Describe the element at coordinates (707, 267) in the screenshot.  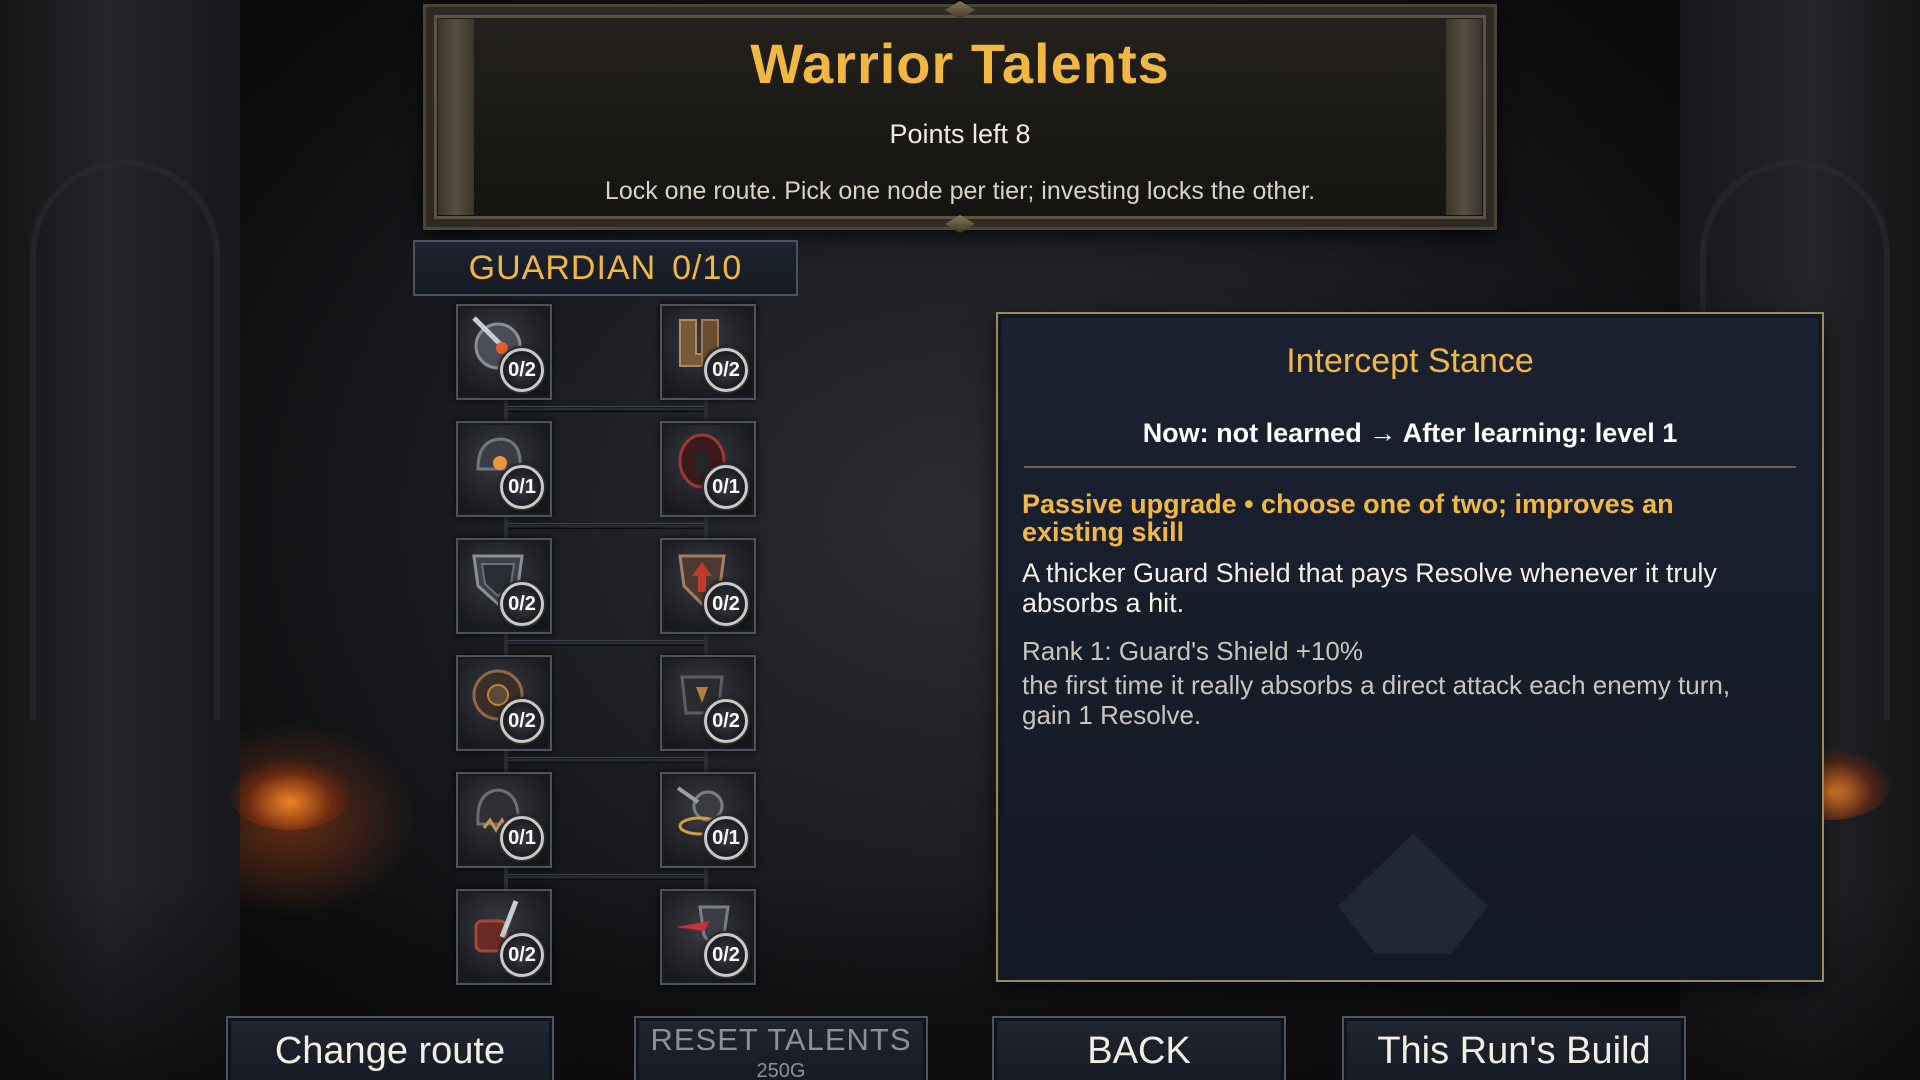
I see `route-progress: 0/10` at that location.